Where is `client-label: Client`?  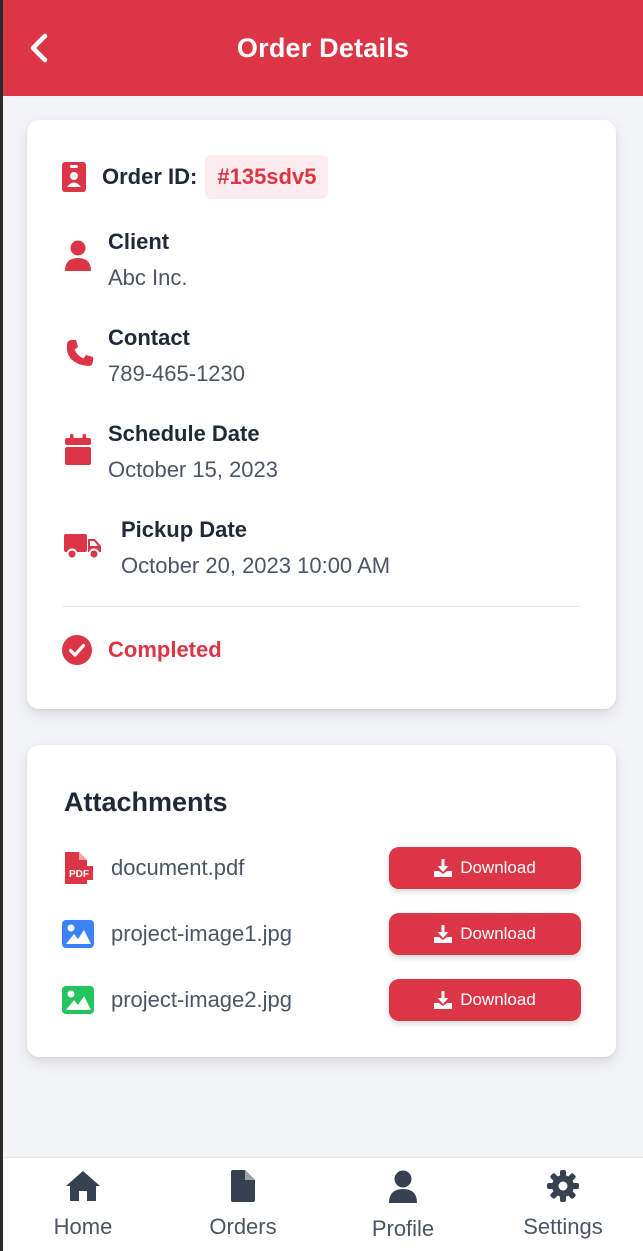
client-label: Client is located at coordinates (139, 241).